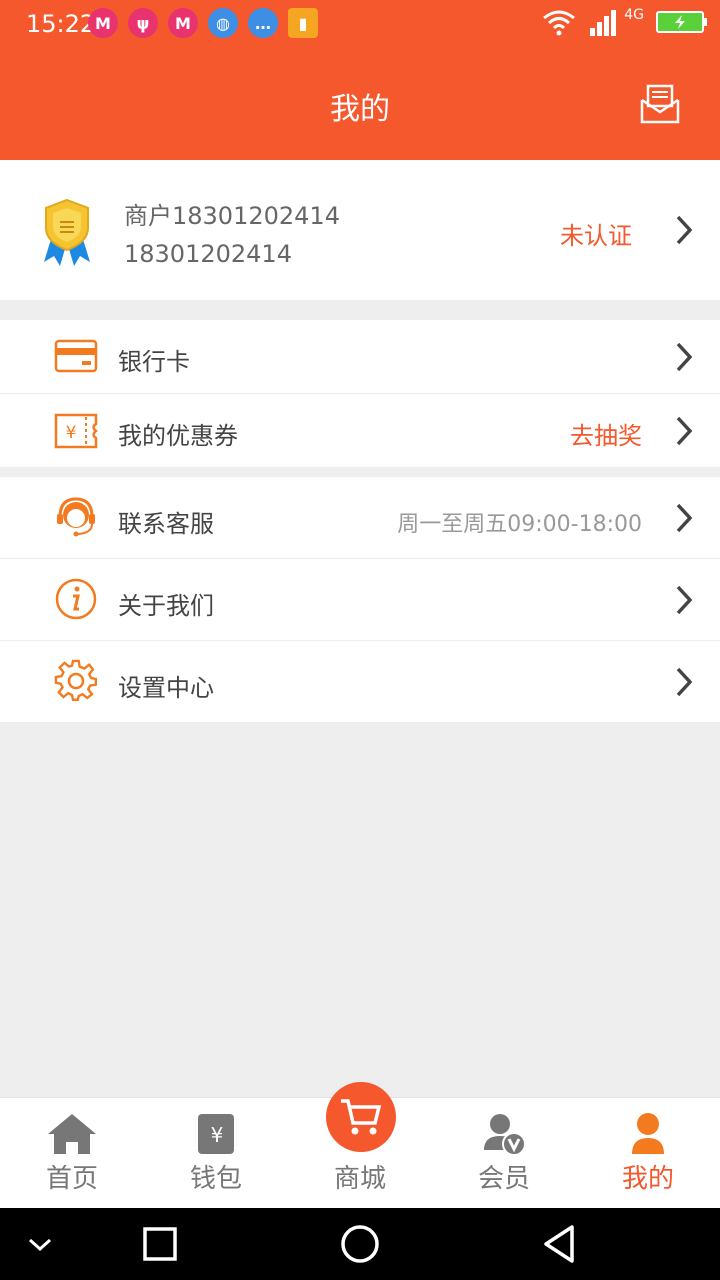  What do you see at coordinates (154, 362) in the screenshot?
I see `list-item-label: 银行卡` at bounding box center [154, 362].